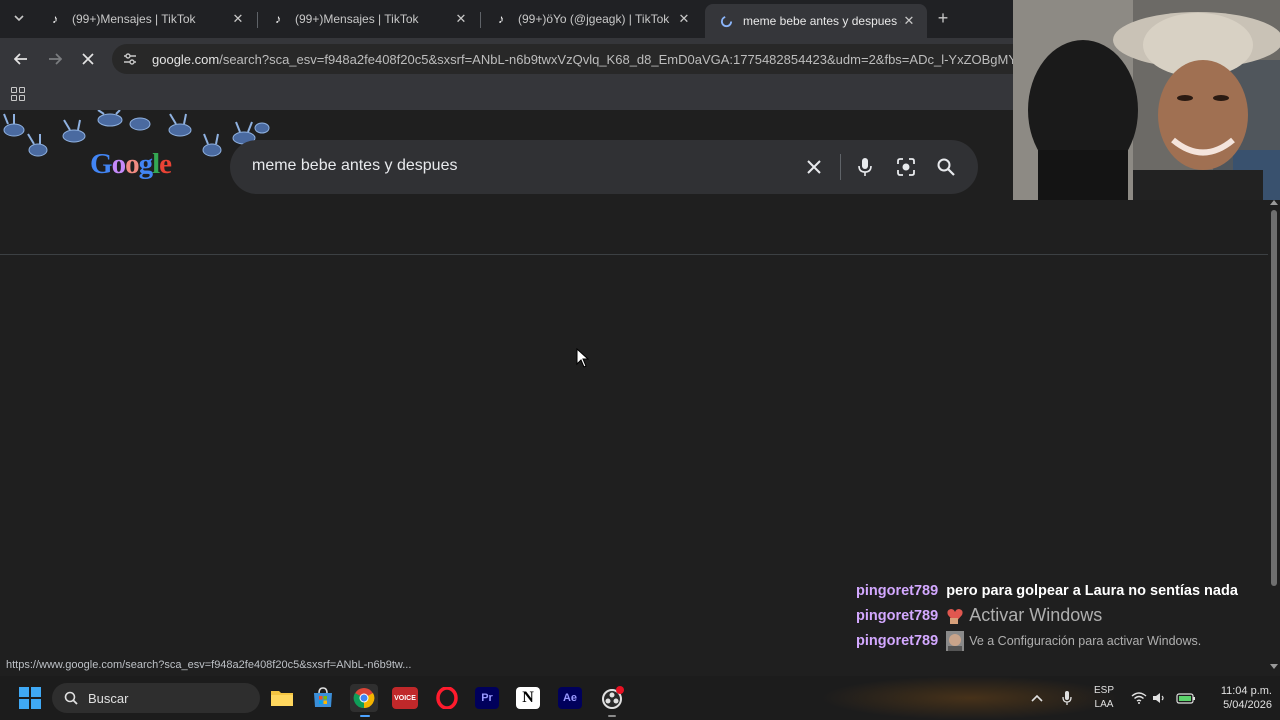 This screenshot has width=1280, height=720. What do you see at coordinates (1236, 698) in the screenshot?
I see `taskbar-clock: 11:04 p.m. 5/04/2026` at bounding box center [1236, 698].